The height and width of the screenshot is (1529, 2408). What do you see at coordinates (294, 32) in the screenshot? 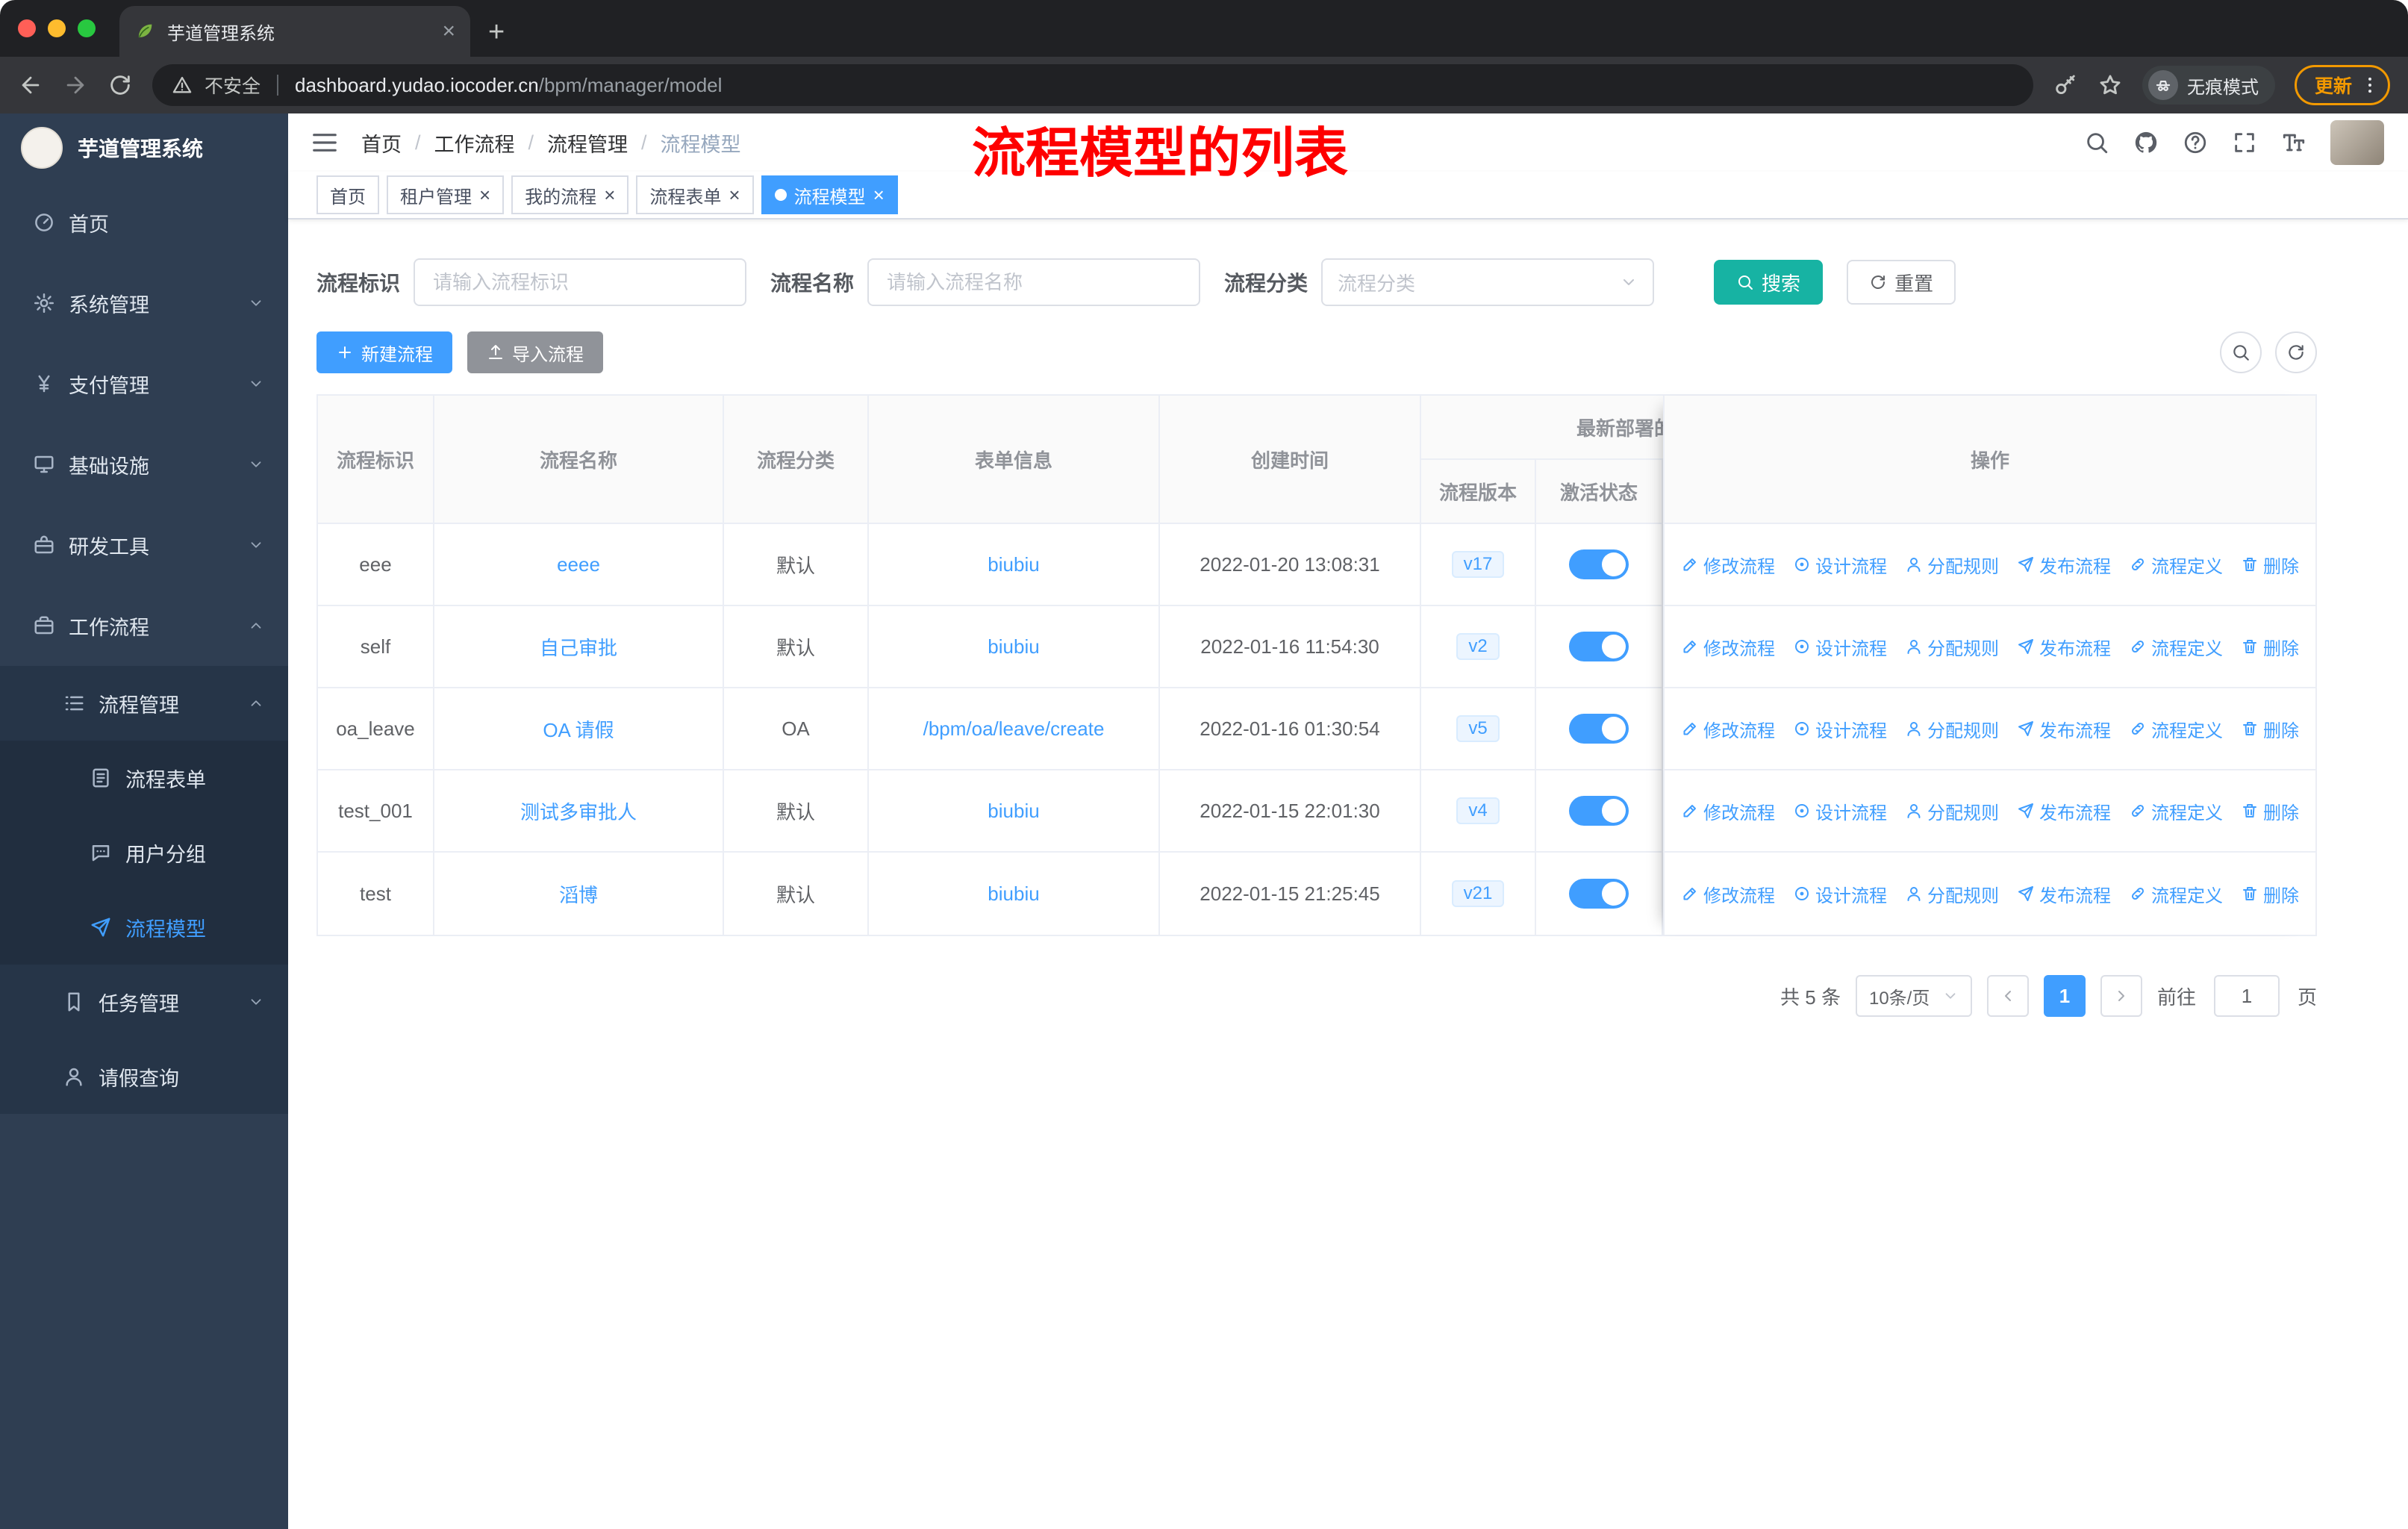
I see `browser-tab: 芋道管理系统 ×` at bounding box center [294, 32].